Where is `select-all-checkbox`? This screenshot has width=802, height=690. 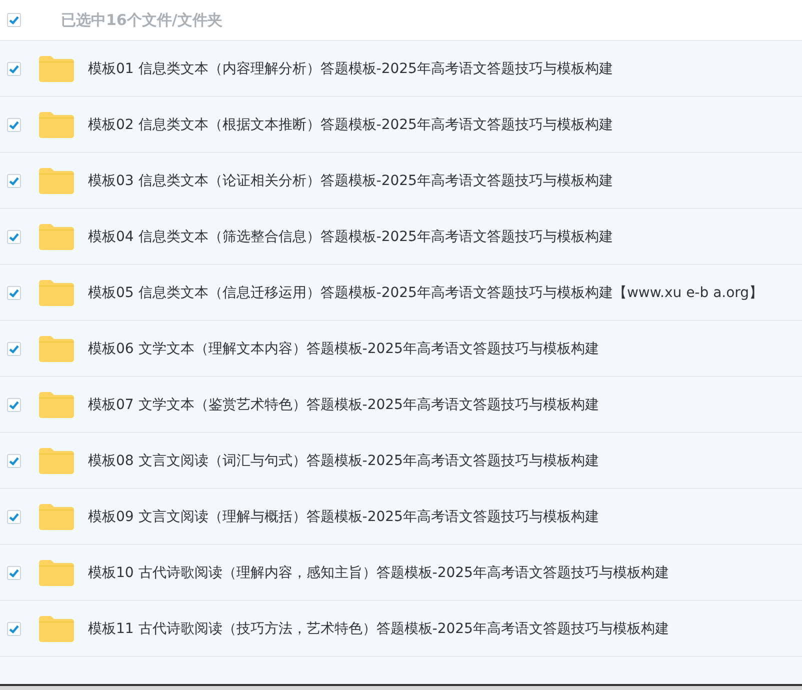 select-all-checkbox is located at coordinates (14, 20).